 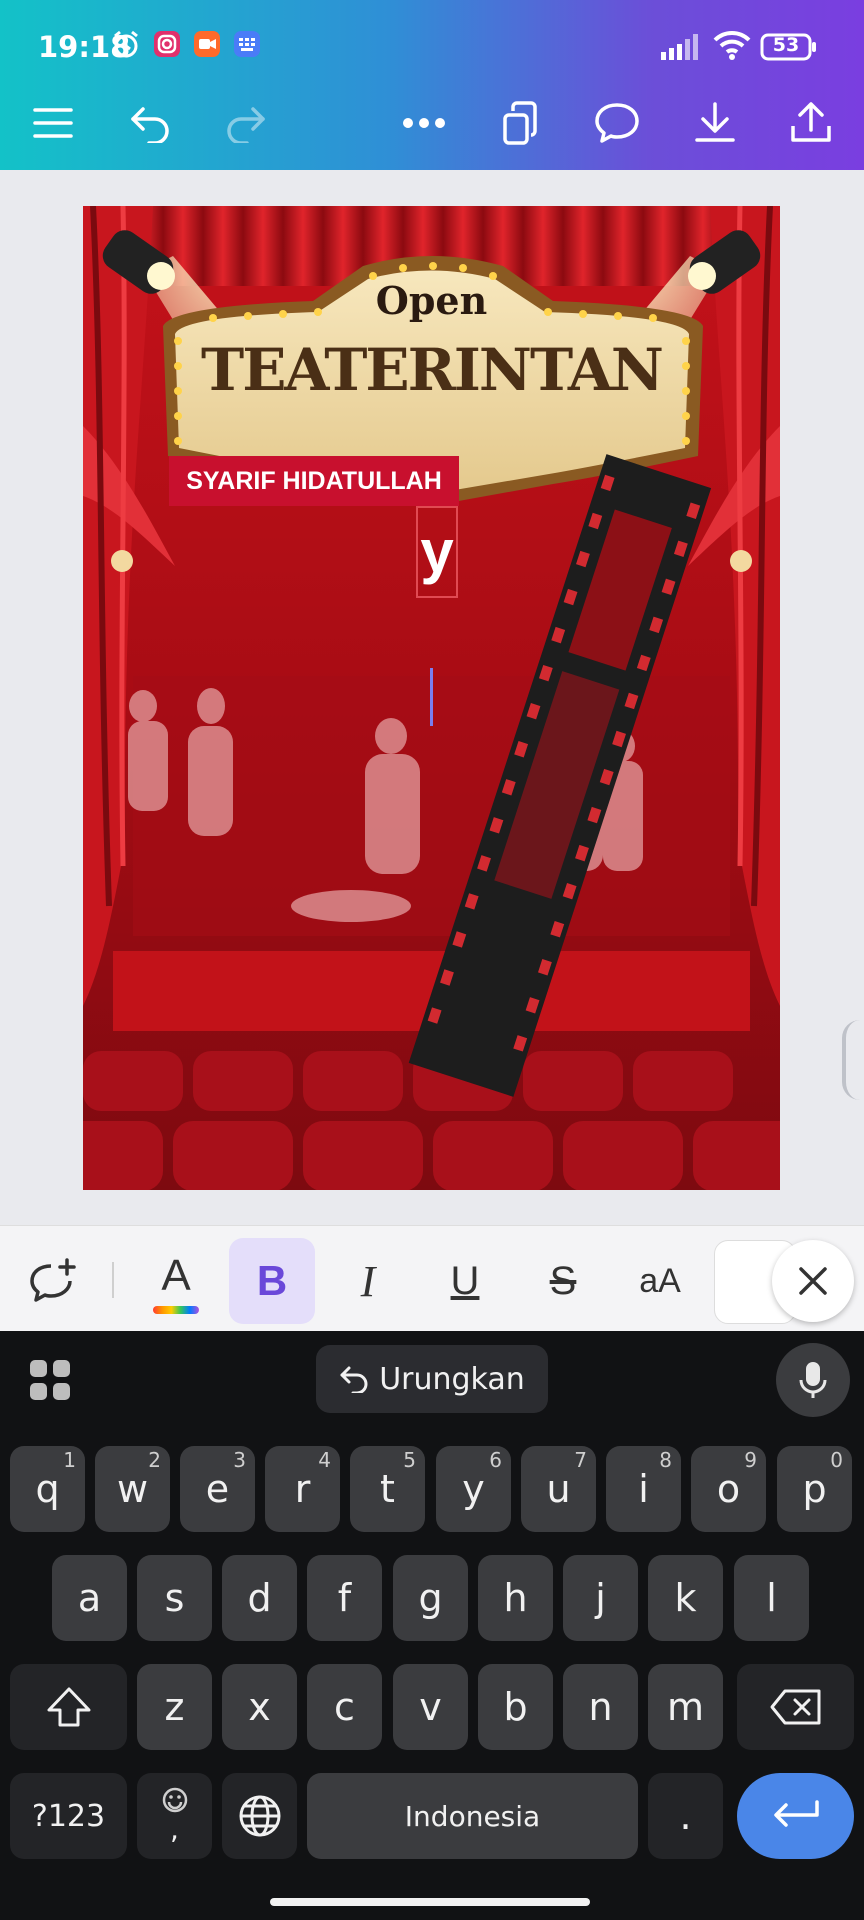 I want to click on share-button, so click(x=811, y=123).